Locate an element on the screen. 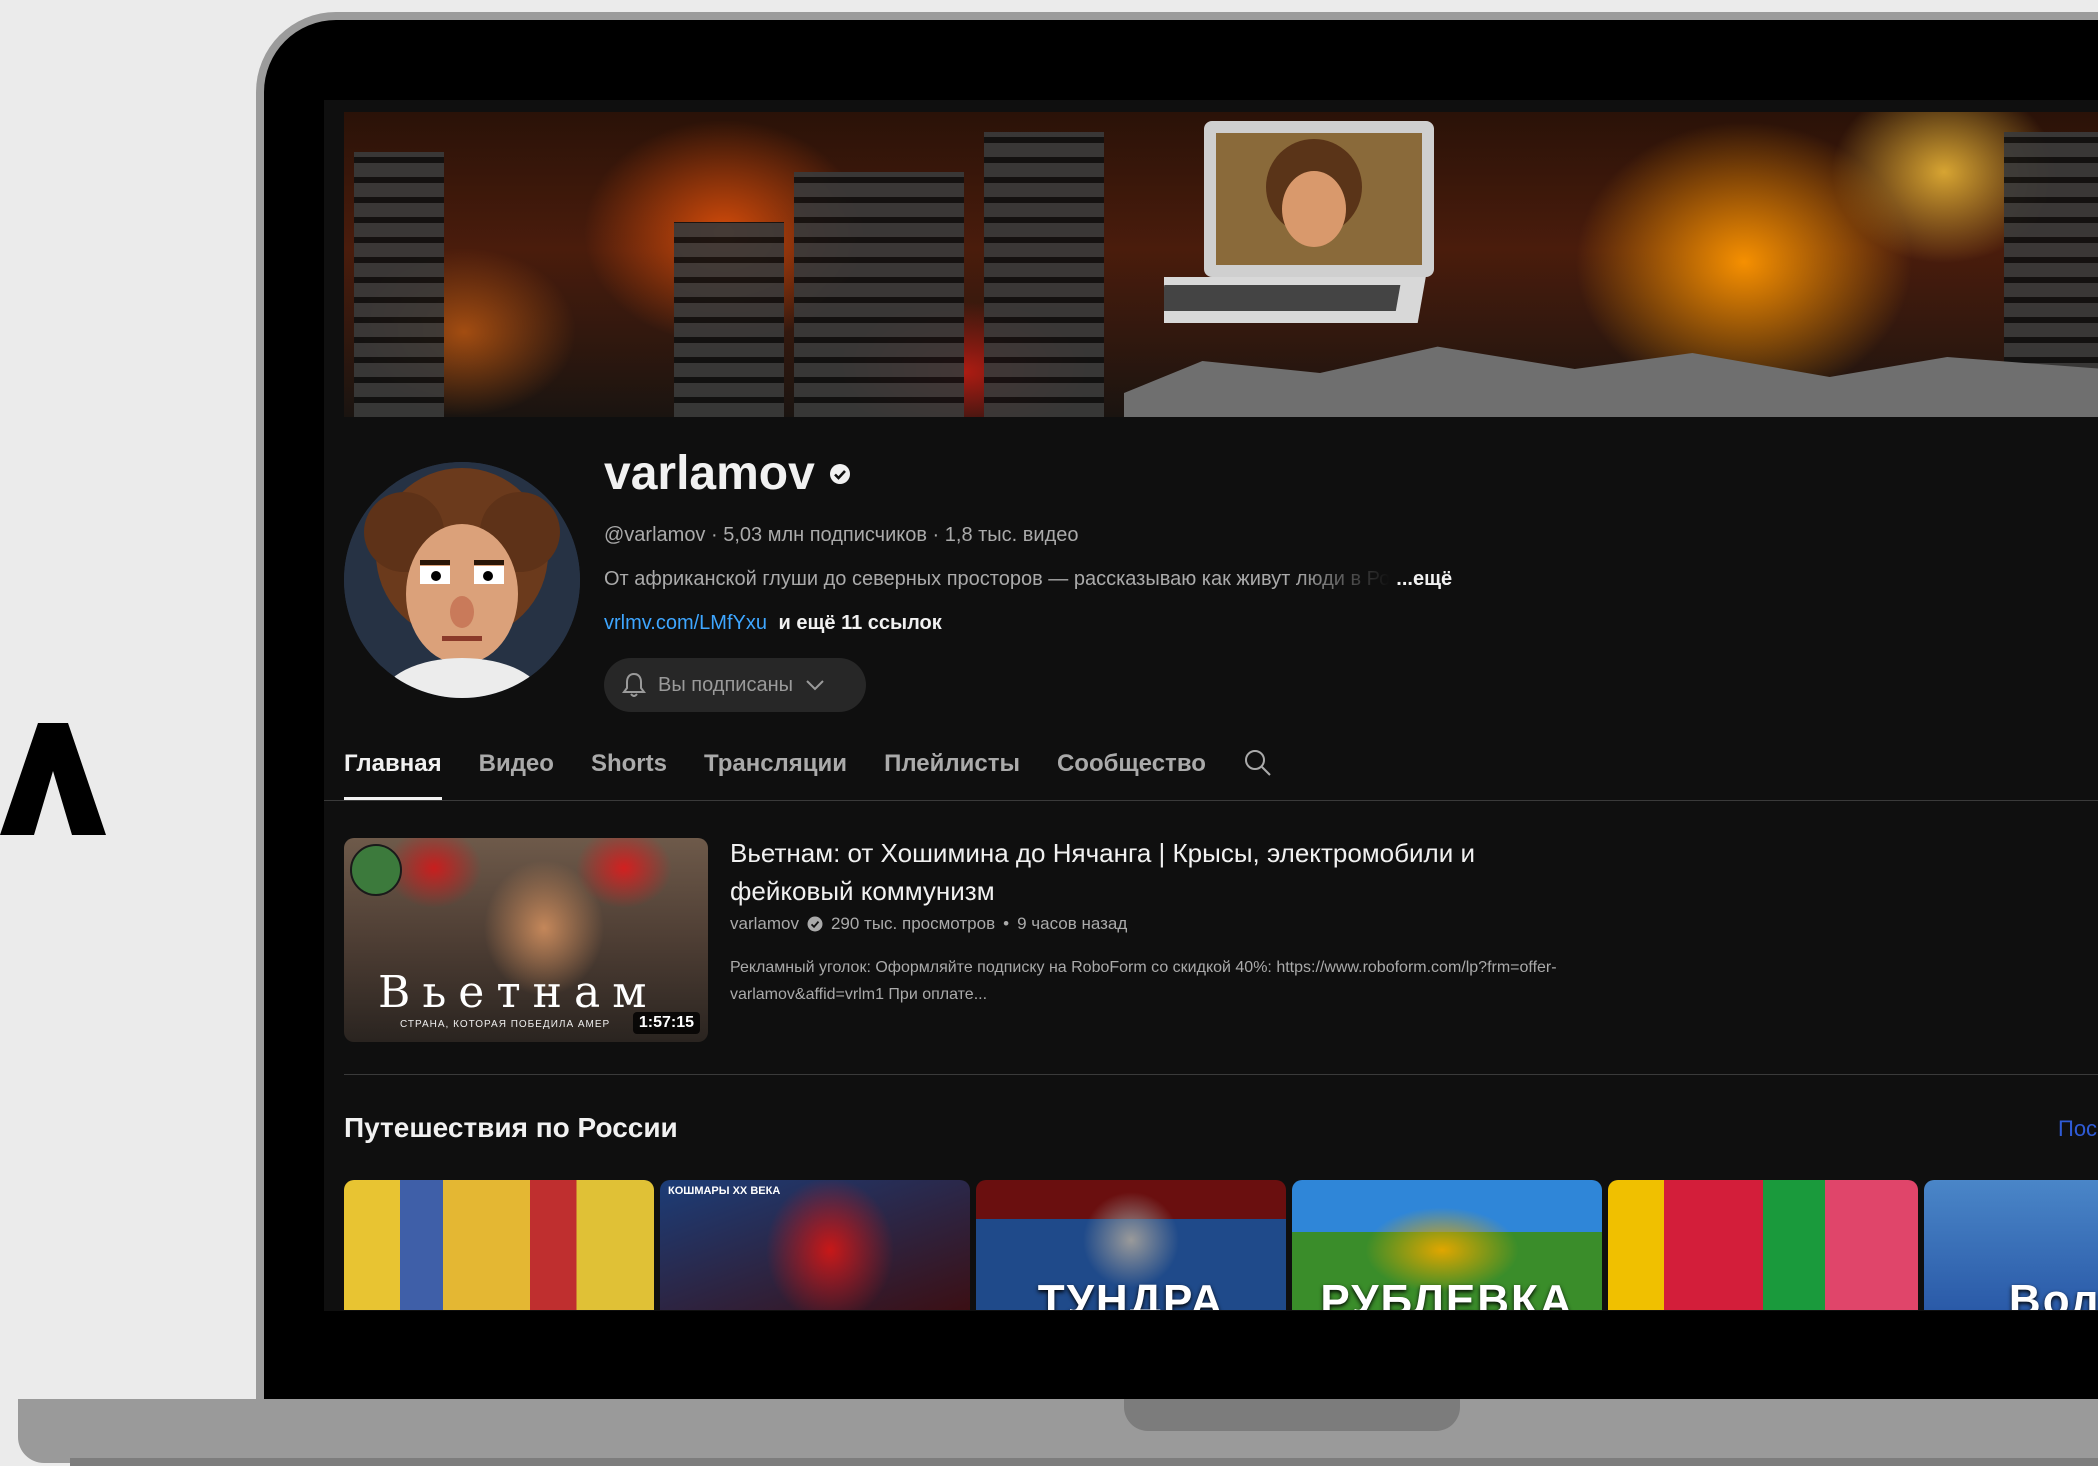 This screenshot has width=2098, height=1466. description-more-link: ...ещё is located at coordinates (1424, 579).